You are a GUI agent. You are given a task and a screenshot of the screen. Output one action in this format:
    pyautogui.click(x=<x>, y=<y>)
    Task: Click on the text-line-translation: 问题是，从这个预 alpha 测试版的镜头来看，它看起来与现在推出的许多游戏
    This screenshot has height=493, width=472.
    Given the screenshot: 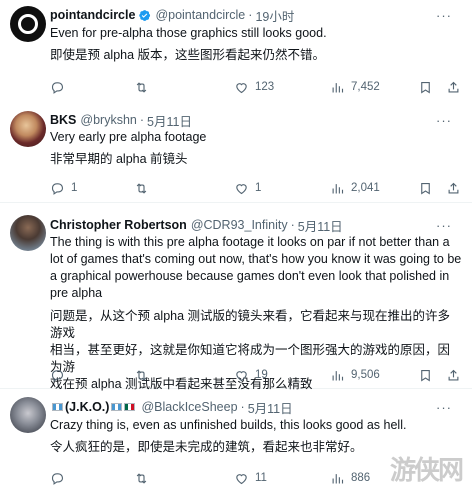 What is the action you would take?
    pyautogui.click(x=250, y=324)
    